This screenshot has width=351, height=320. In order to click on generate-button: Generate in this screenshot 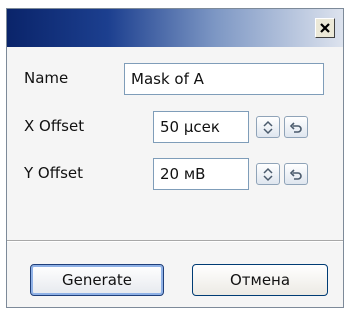, I will do `click(97, 280)`.